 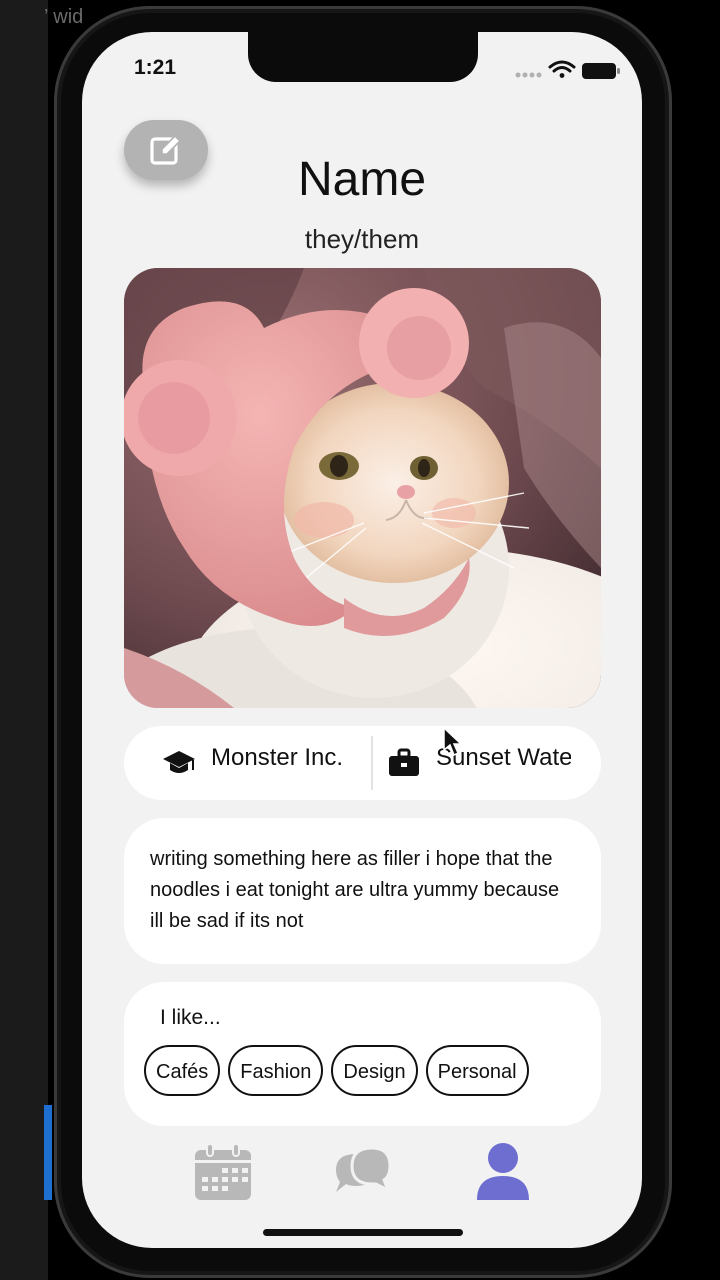 I want to click on signal-wifi-battery-icons, so click(x=567, y=69).